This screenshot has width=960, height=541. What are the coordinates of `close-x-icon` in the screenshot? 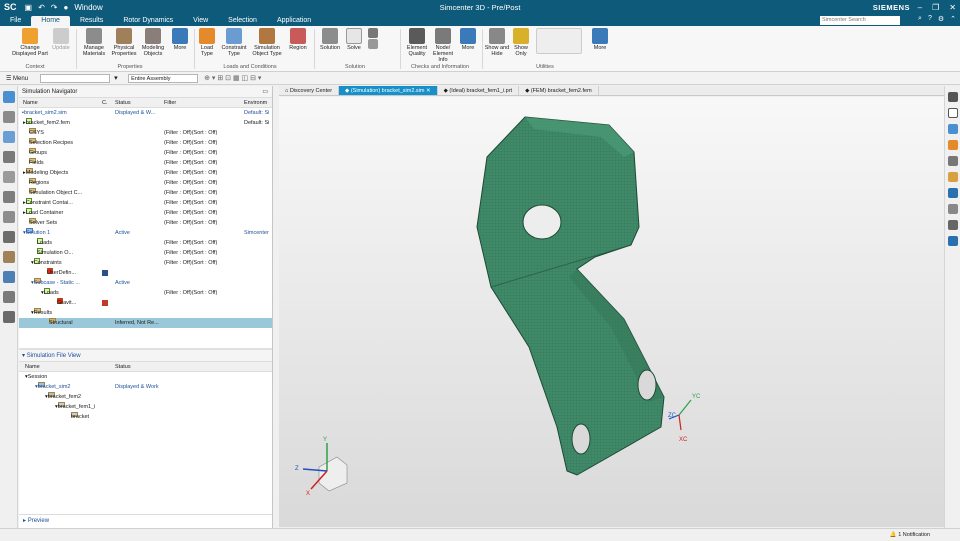 It's located at (952, 209).